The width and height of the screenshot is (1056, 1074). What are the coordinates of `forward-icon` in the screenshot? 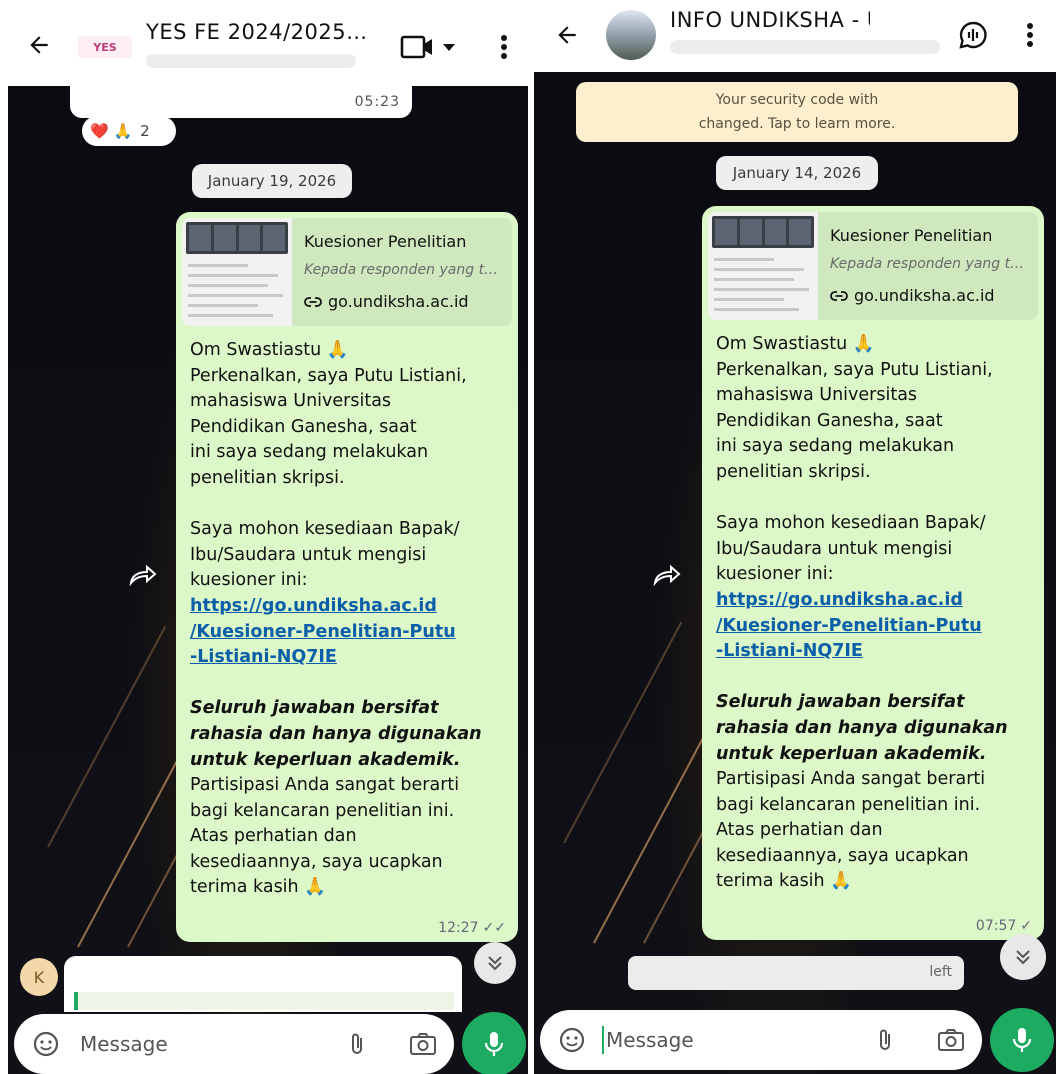 It's located at (143, 575).